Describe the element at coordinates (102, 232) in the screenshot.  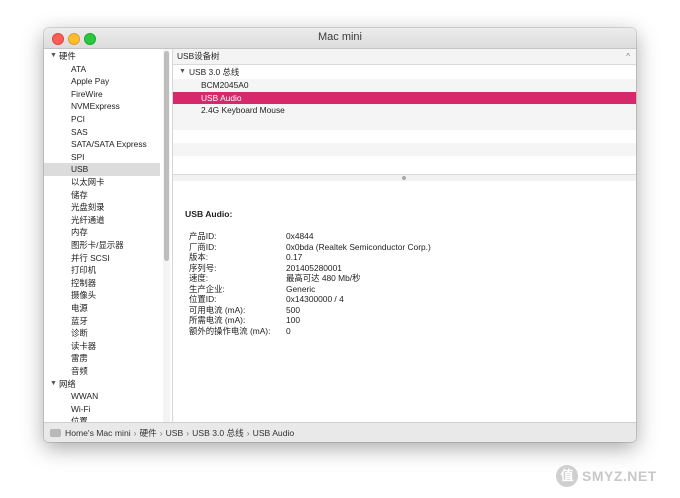
I see `sidebar-item: 内存` at that location.